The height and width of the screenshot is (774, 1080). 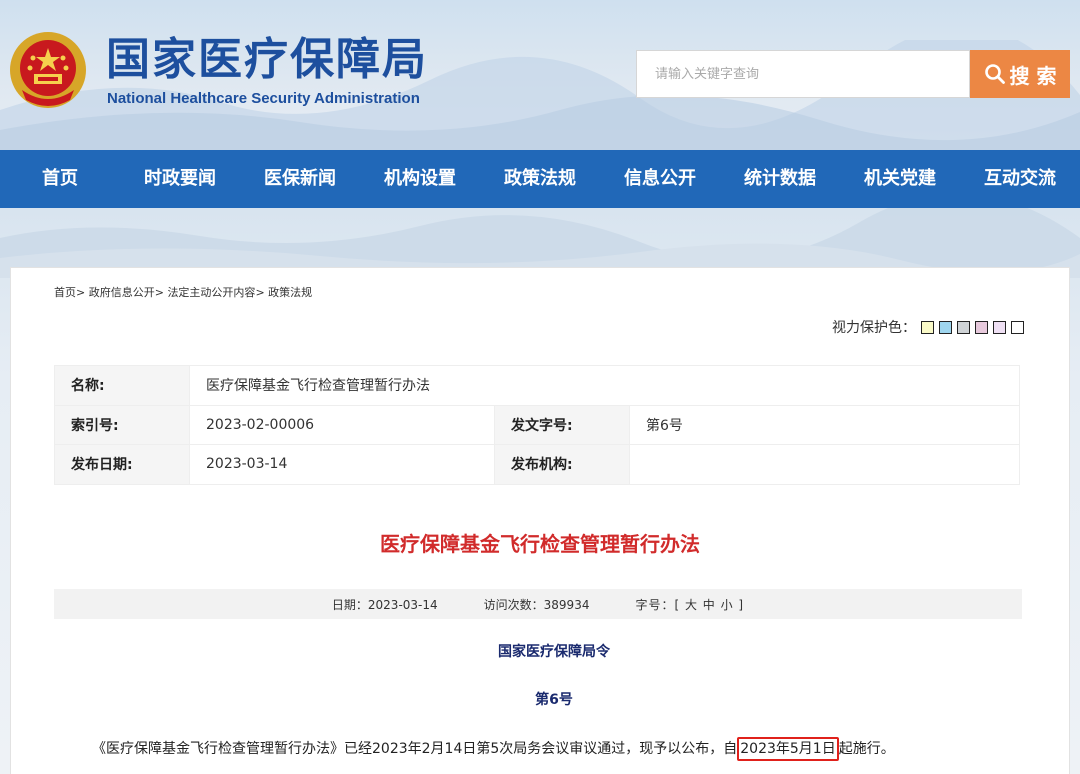 I want to click on breadcrumb-policies: 政策法规, so click(x=290, y=292).